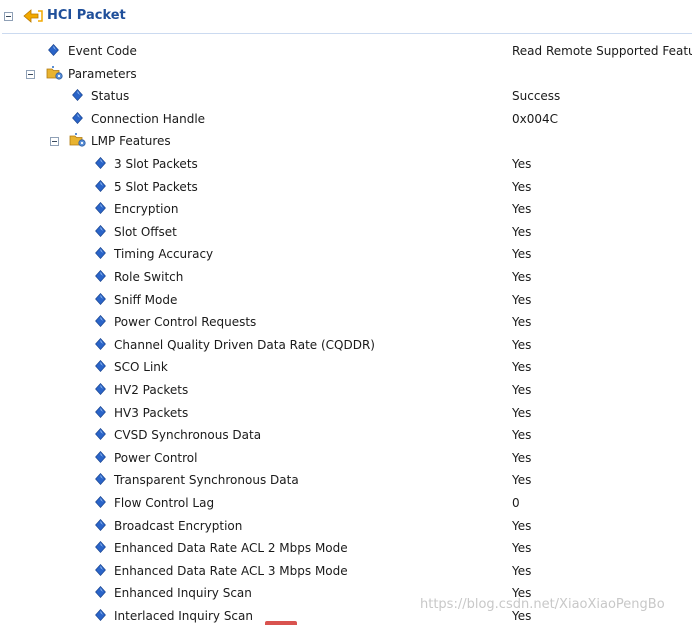  Describe the element at coordinates (602, 51) in the screenshot. I see `tree-row-value: Read Remote Supported Featu` at that location.